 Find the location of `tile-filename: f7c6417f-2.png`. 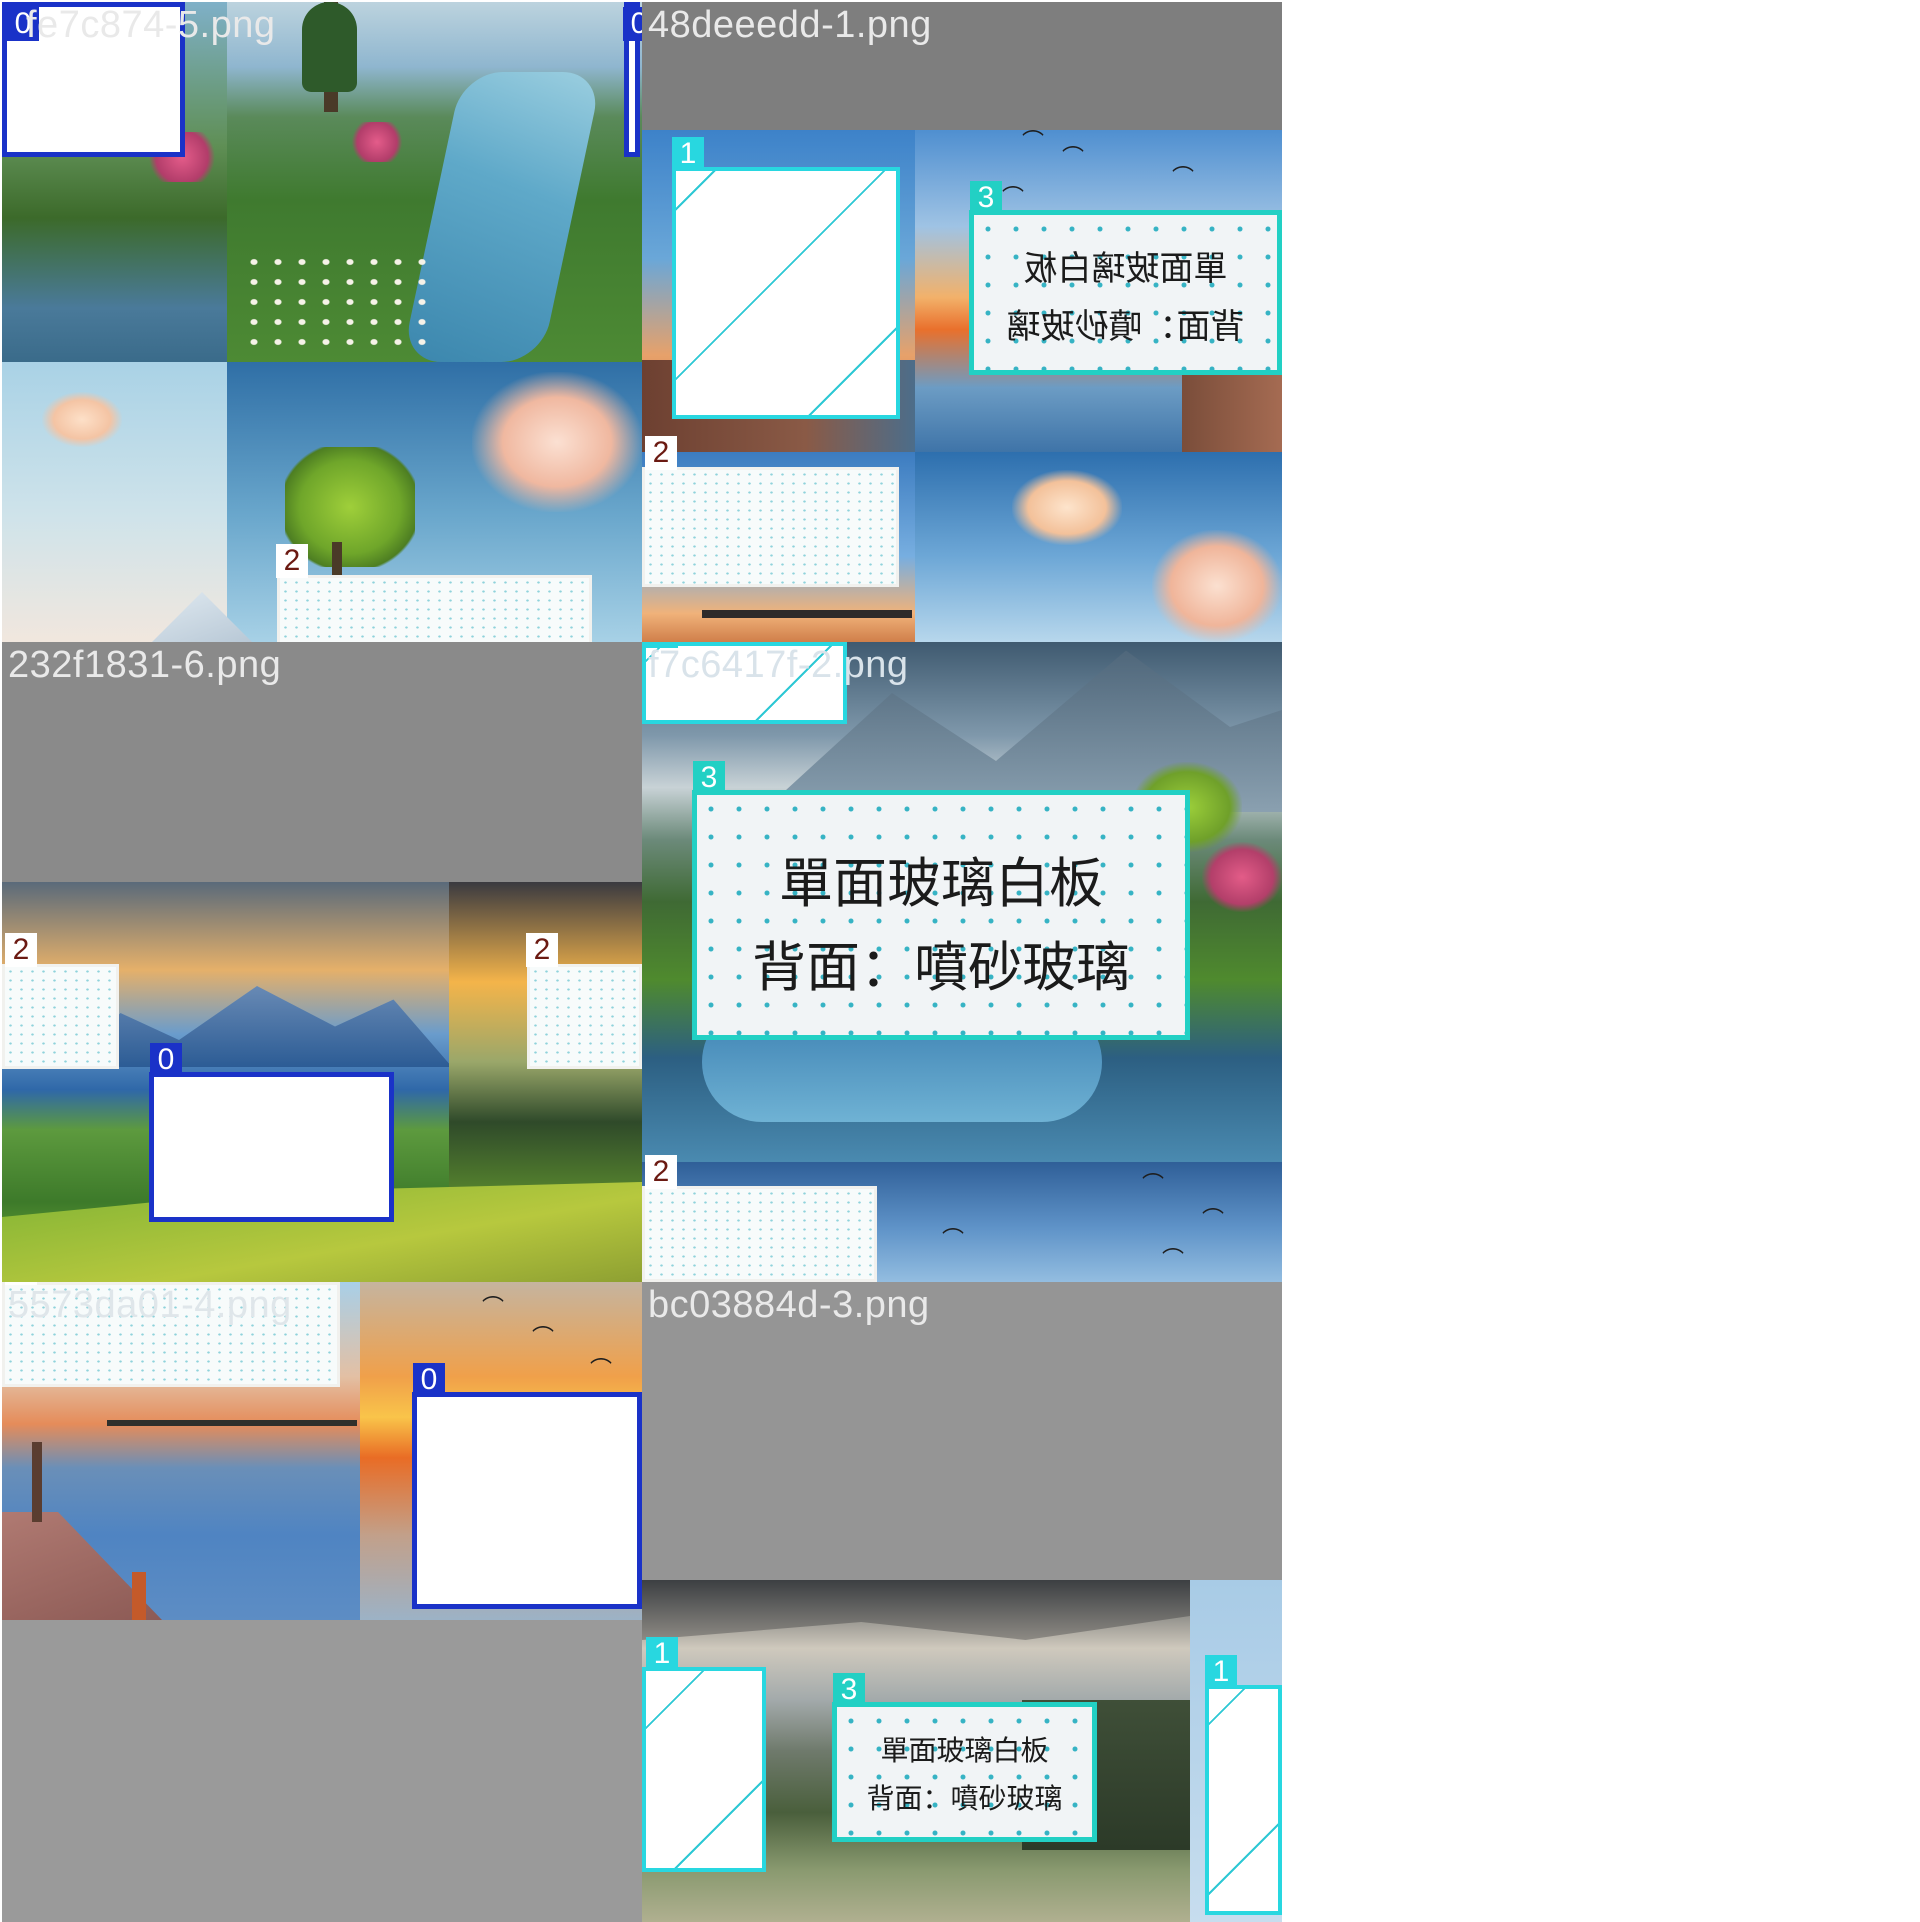

tile-filename: f7c6417f-2.png is located at coordinates (778, 665).